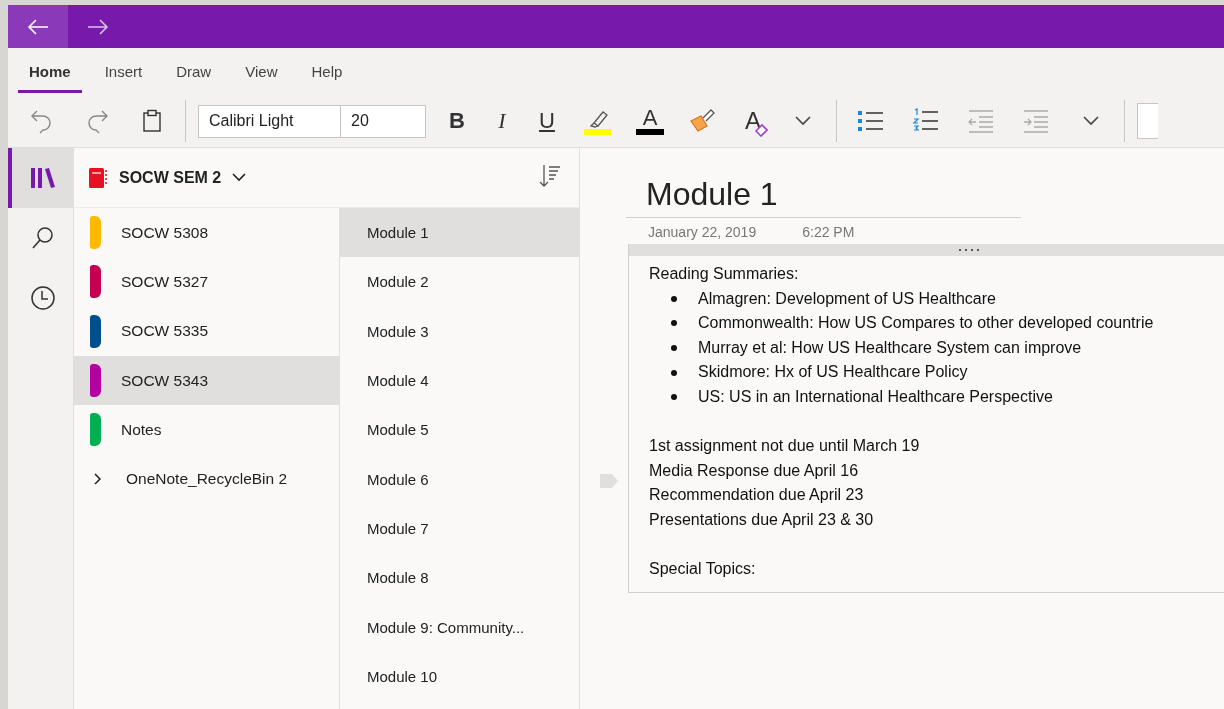 The height and width of the screenshot is (709, 1224). I want to click on notebook-dropdown: SOCW SEM 2, so click(167, 177).